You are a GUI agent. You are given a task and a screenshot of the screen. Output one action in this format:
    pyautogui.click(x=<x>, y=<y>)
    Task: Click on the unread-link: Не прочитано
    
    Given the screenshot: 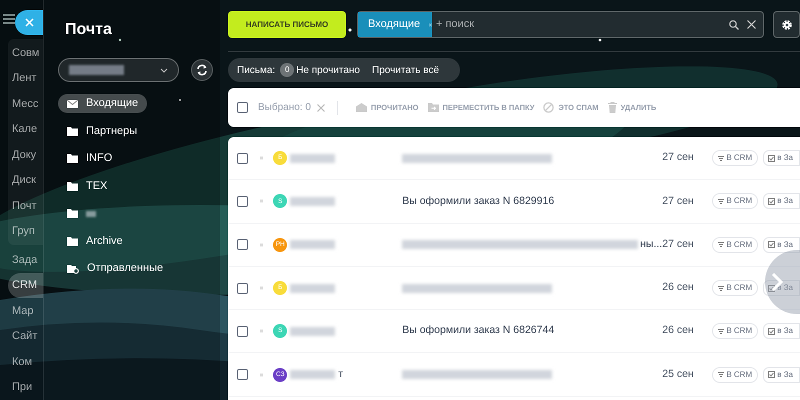 What is the action you would take?
    pyautogui.click(x=328, y=70)
    